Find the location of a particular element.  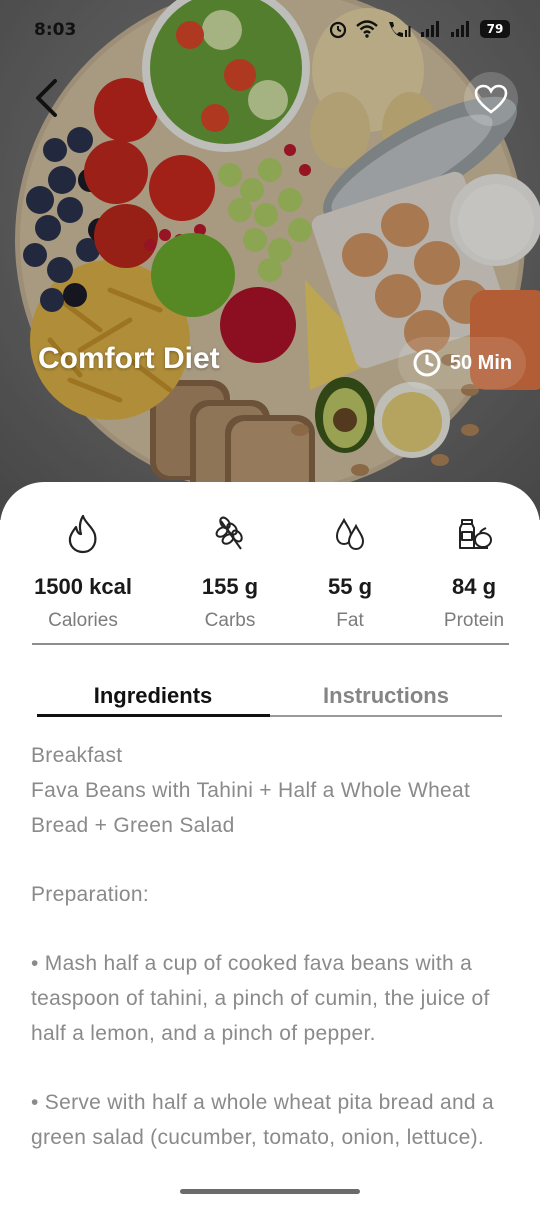

tab-ingredients: Ingredients is located at coordinates (153, 696).